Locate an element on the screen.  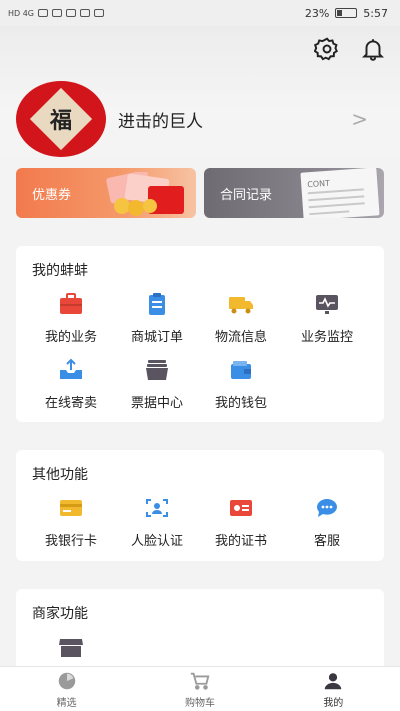
grid-item-logistics: 物流信息 is located at coordinates (241, 318).